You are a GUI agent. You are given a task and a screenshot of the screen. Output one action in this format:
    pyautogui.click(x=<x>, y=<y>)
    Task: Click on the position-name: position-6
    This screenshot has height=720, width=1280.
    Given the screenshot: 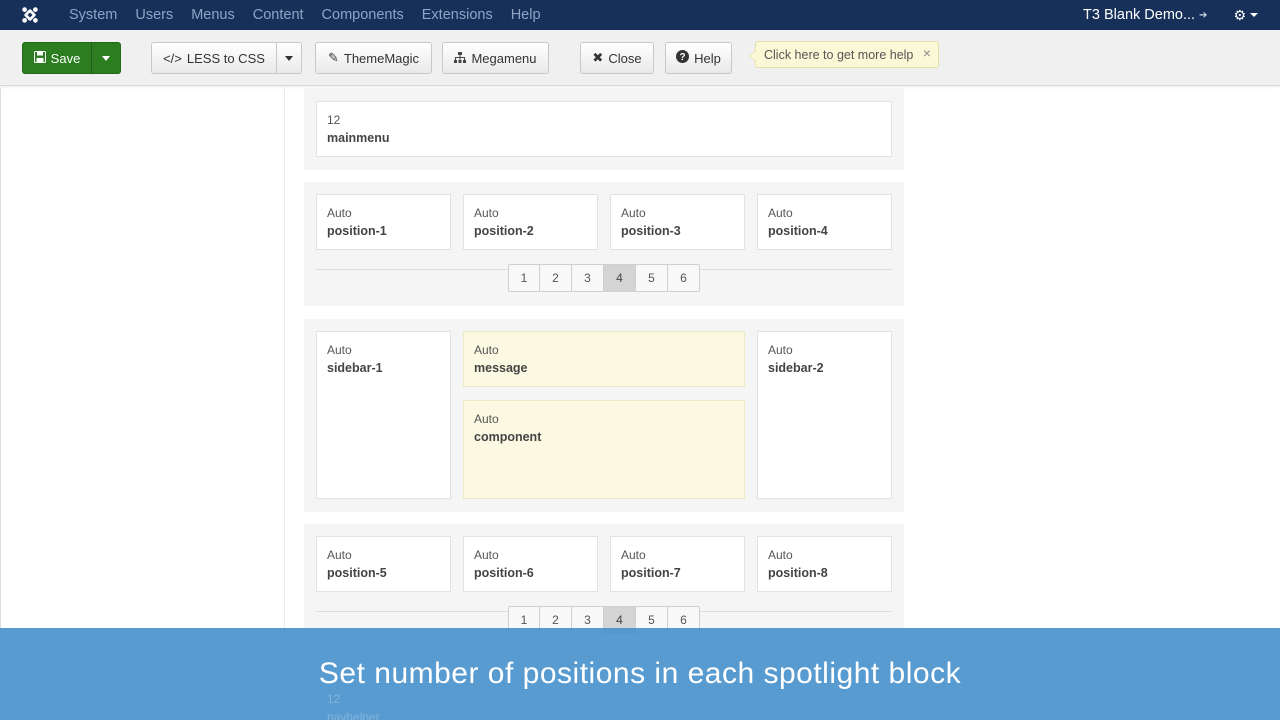 What is the action you would take?
    pyautogui.click(x=504, y=573)
    